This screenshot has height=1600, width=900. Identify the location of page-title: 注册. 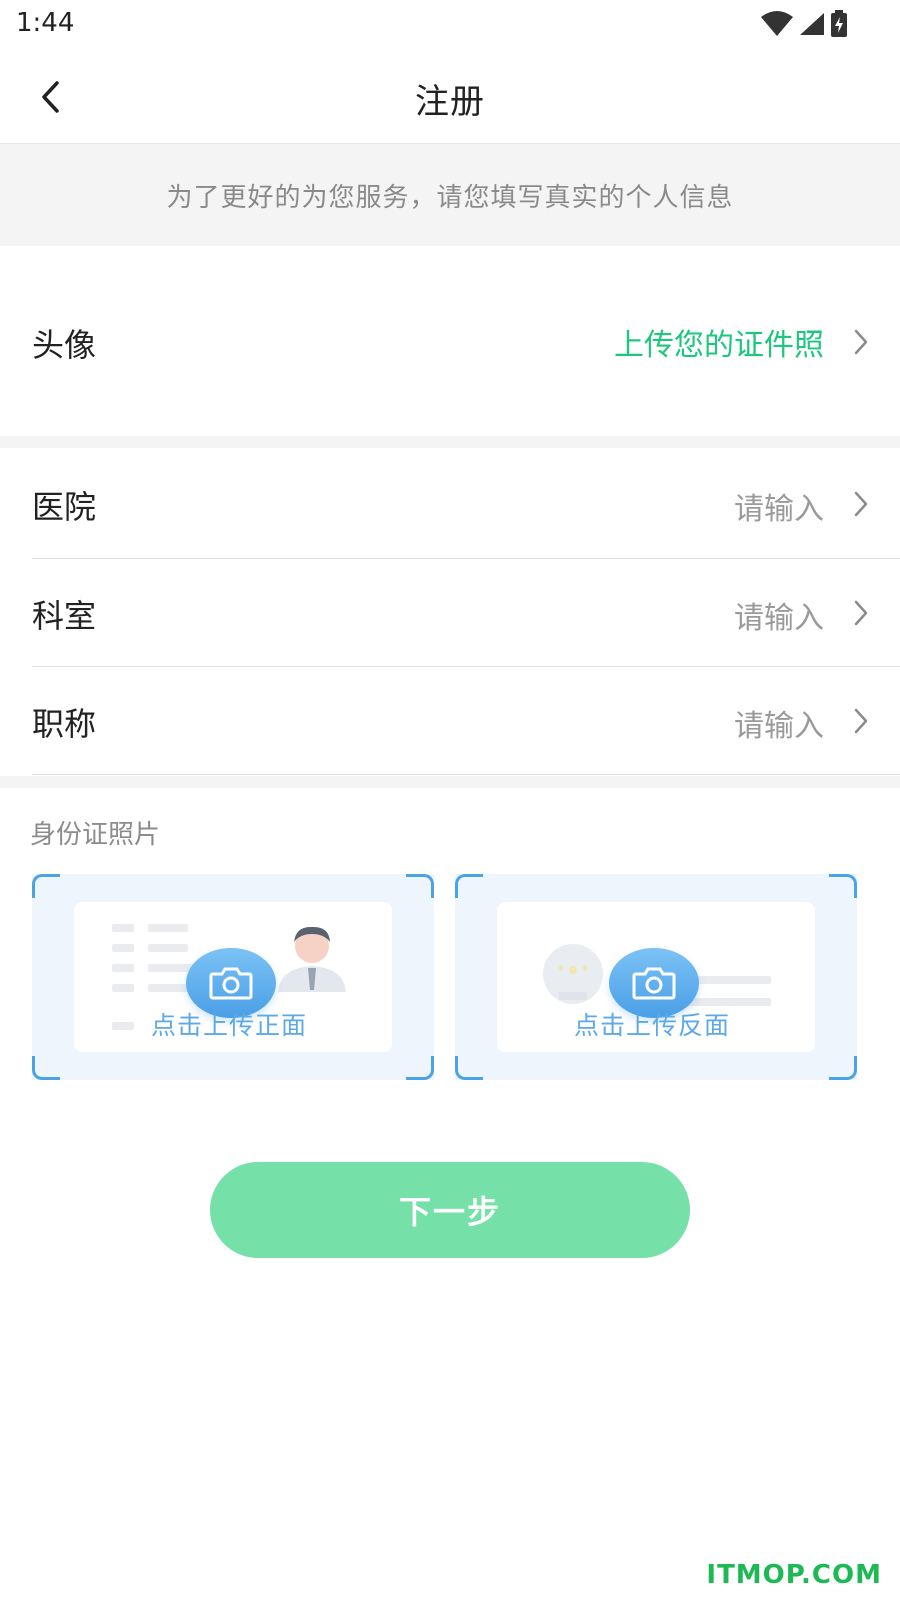
(450, 102).